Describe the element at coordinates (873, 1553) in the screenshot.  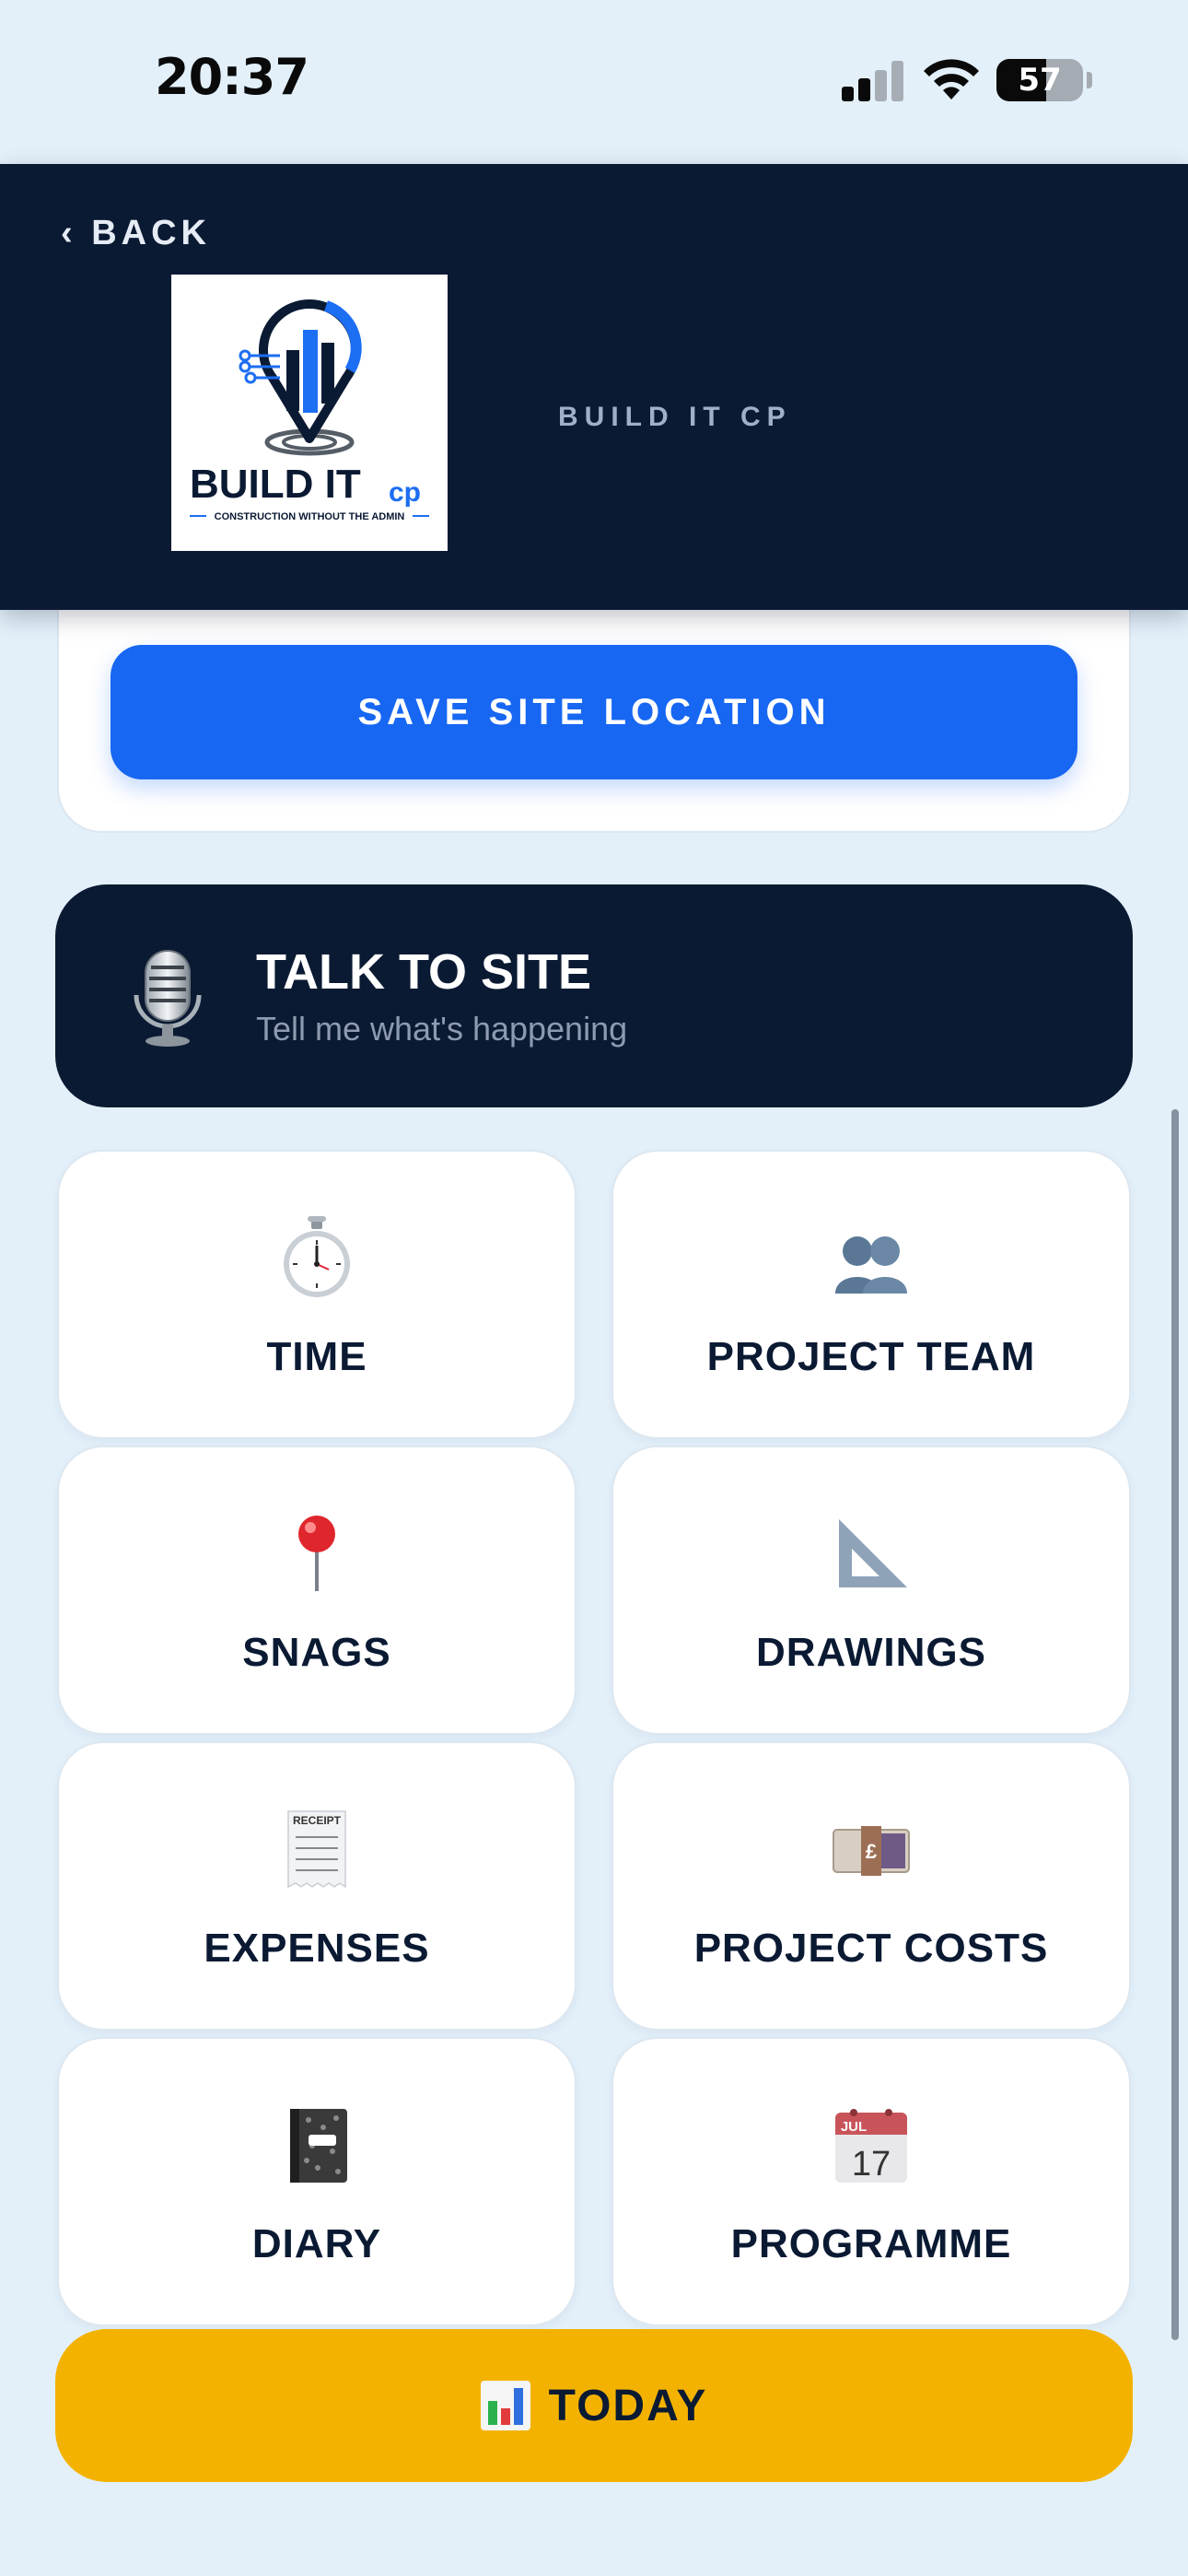
I see `set-square-icon` at that location.